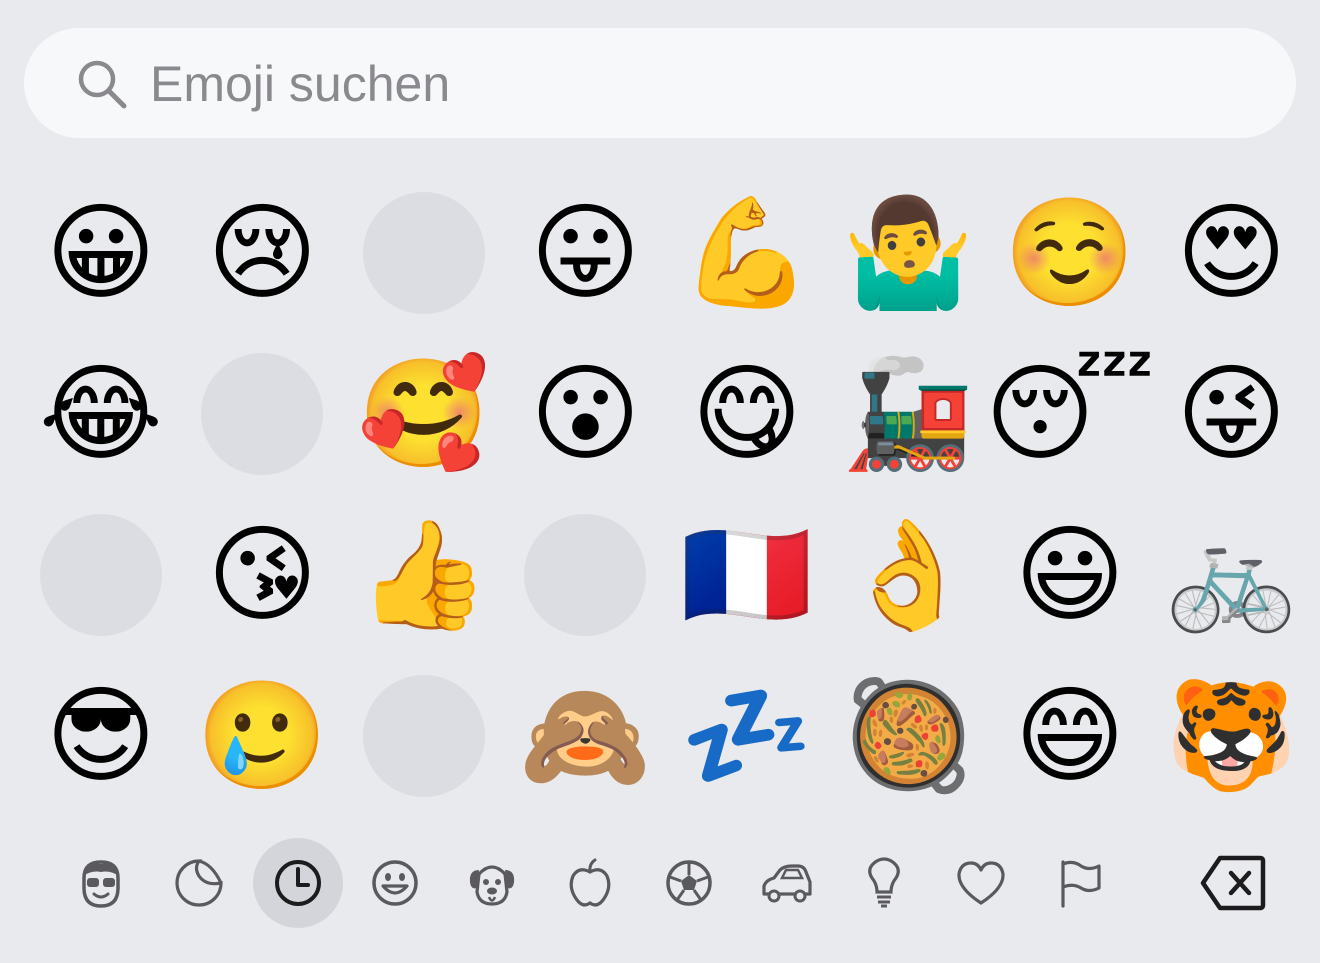 This screenshot has height=963, width=1320. I want to click on emoji-category-bar, so click(674, 884).